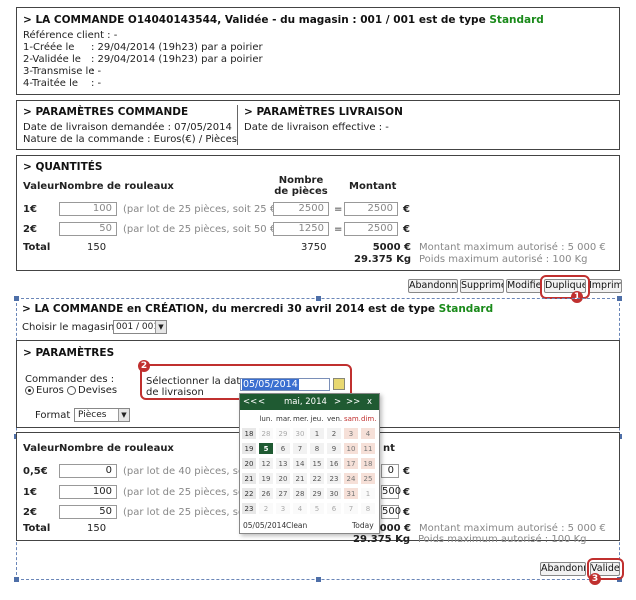 The image size is (636, 600). I want to click on calendar-day: 13, so click(283, 463).